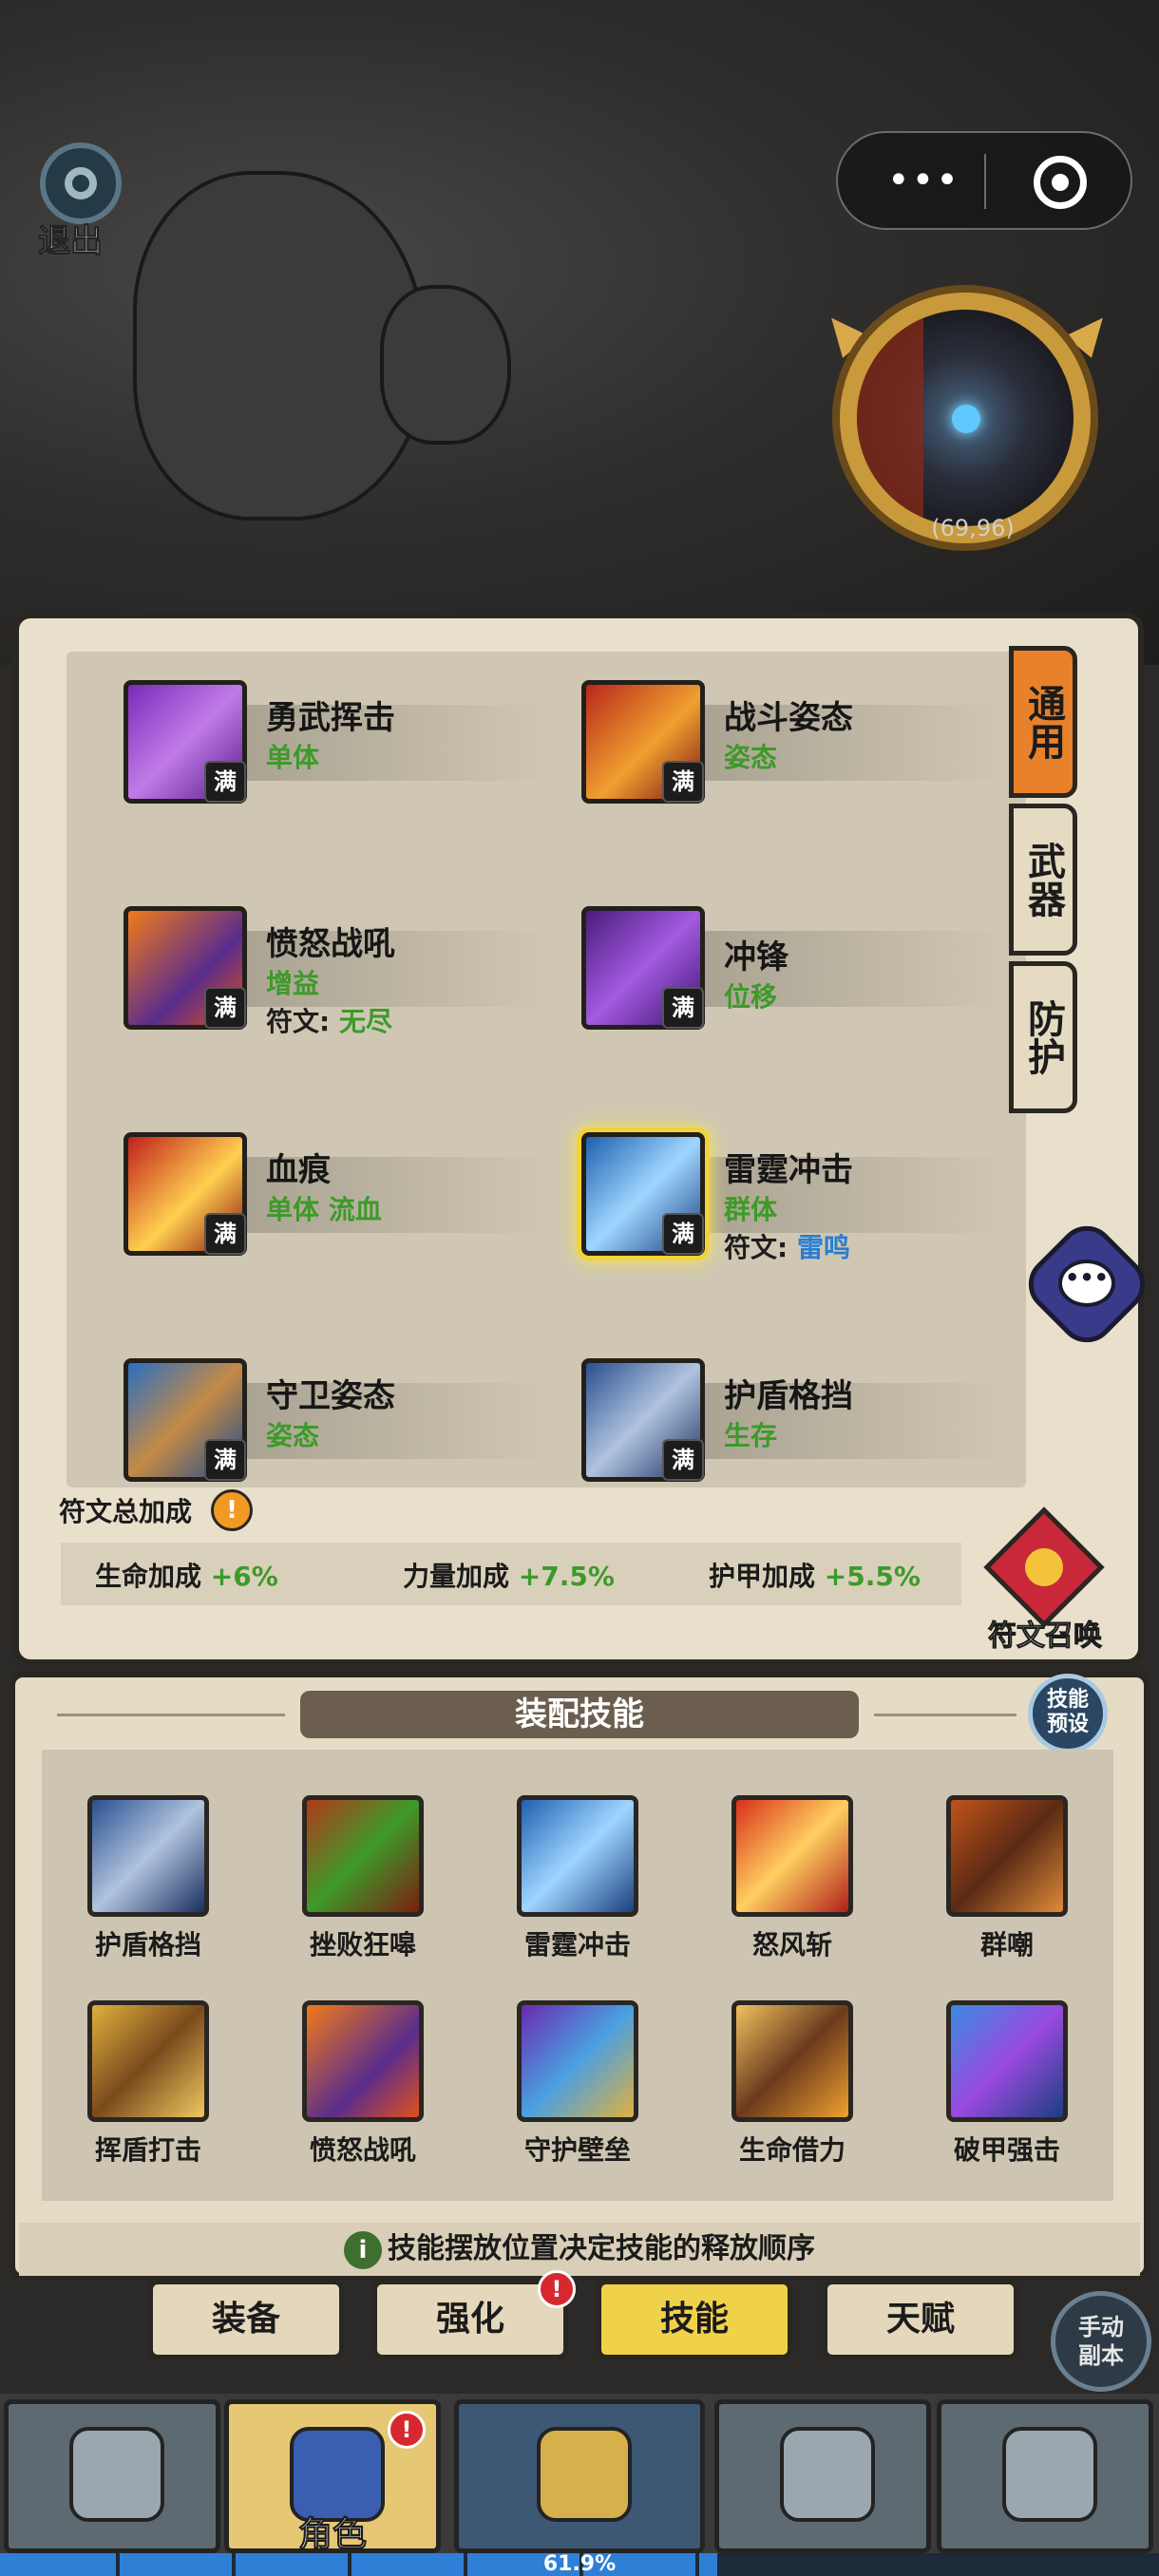 The width and height of the screenshot is (1159, 2576). I want to click on skill-name: 冲锋, so click(756, 957).